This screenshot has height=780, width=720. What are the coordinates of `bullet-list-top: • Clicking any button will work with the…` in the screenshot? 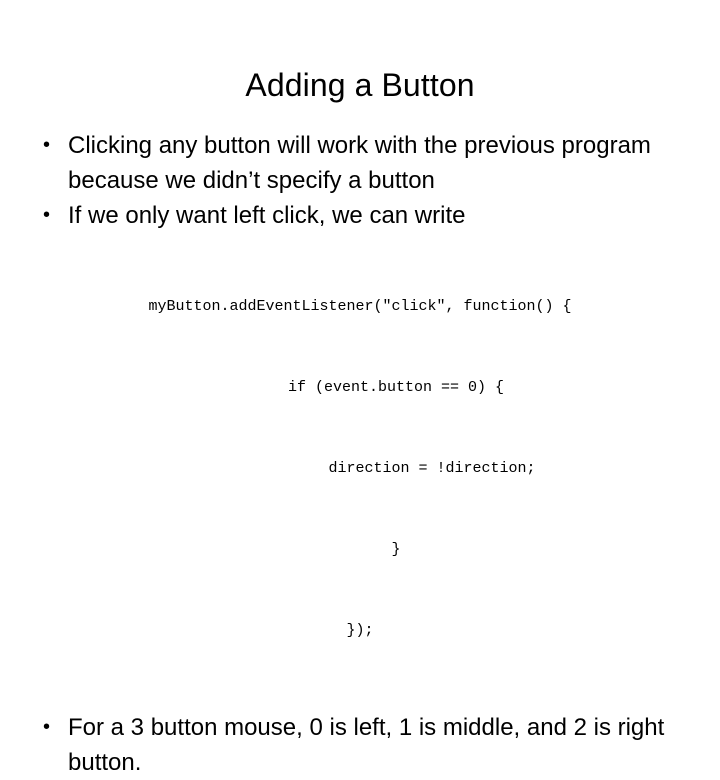 It's located at (360, 180).